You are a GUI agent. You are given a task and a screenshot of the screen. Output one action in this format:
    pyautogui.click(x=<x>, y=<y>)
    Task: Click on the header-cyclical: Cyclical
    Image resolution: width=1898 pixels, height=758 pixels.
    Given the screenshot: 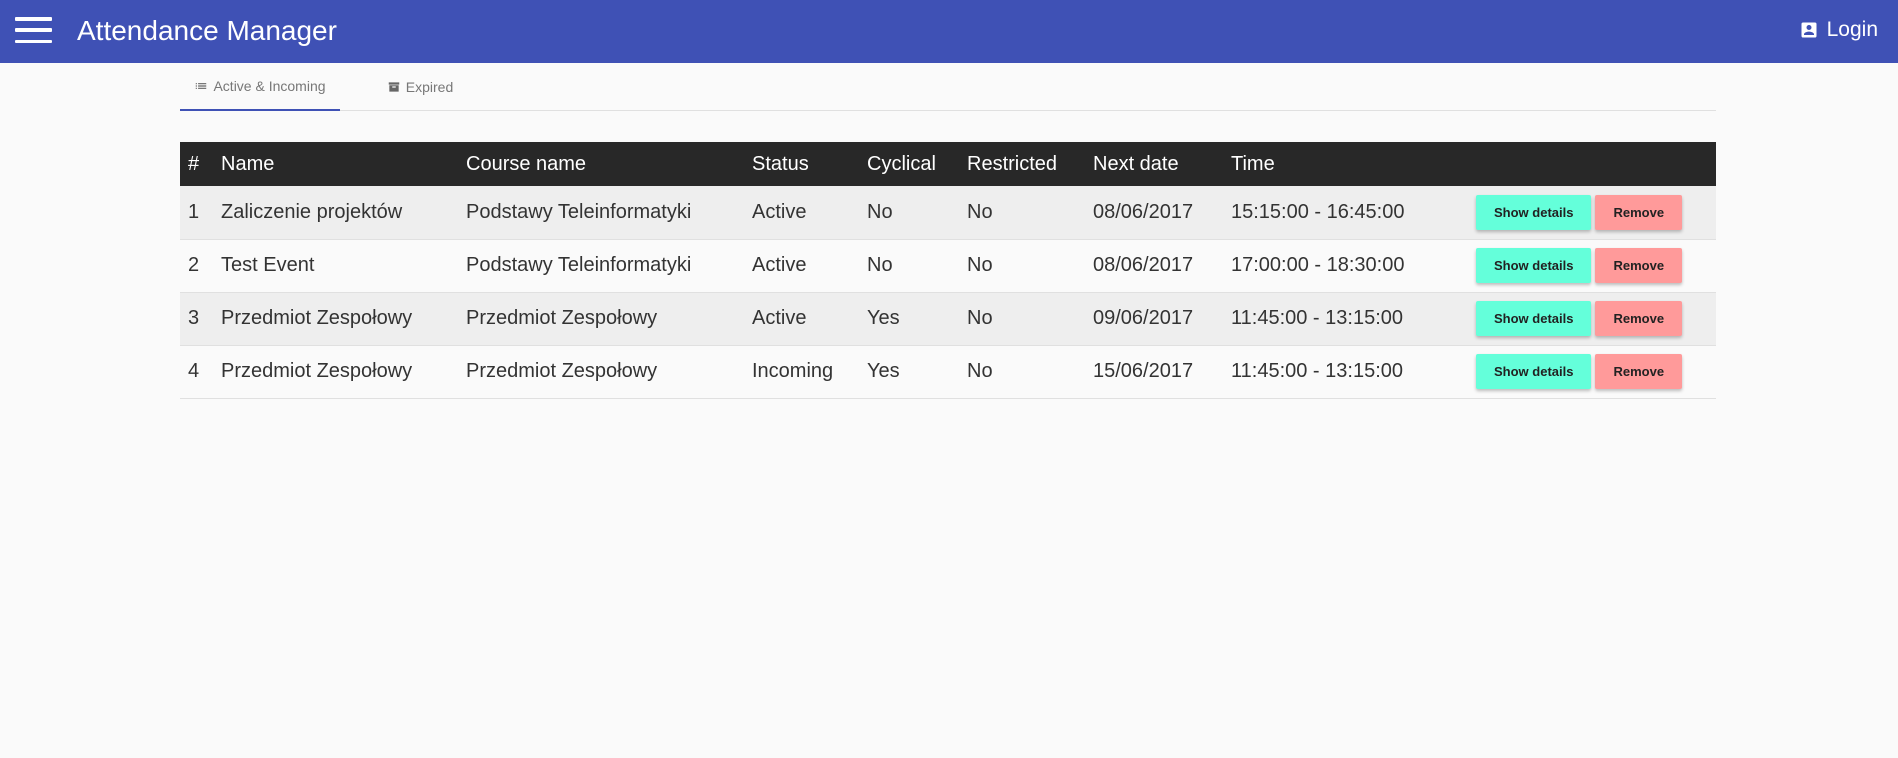 What is the action you would take?
    pyautogui.click(x=901, y=163)
    